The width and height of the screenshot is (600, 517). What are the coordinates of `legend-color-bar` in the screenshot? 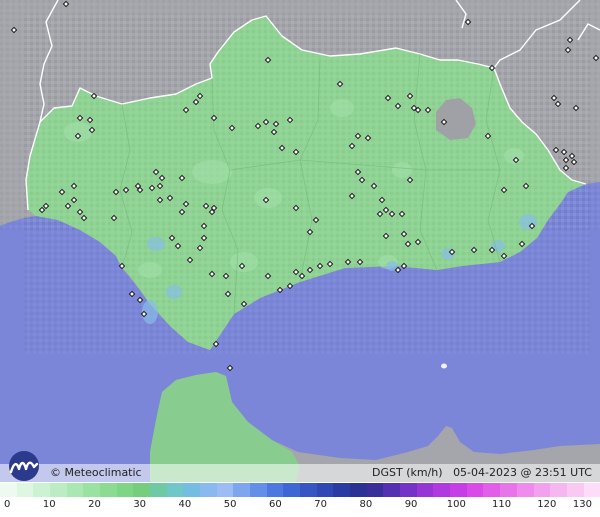 It's located at (300, 490).